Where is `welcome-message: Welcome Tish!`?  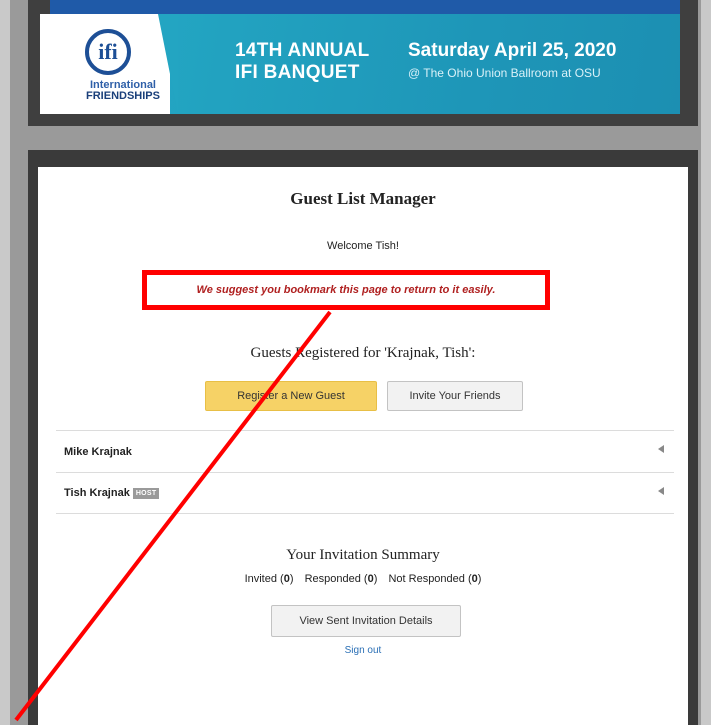 welcome-message: Welcome Tish! is located at coordinates (363, 246).